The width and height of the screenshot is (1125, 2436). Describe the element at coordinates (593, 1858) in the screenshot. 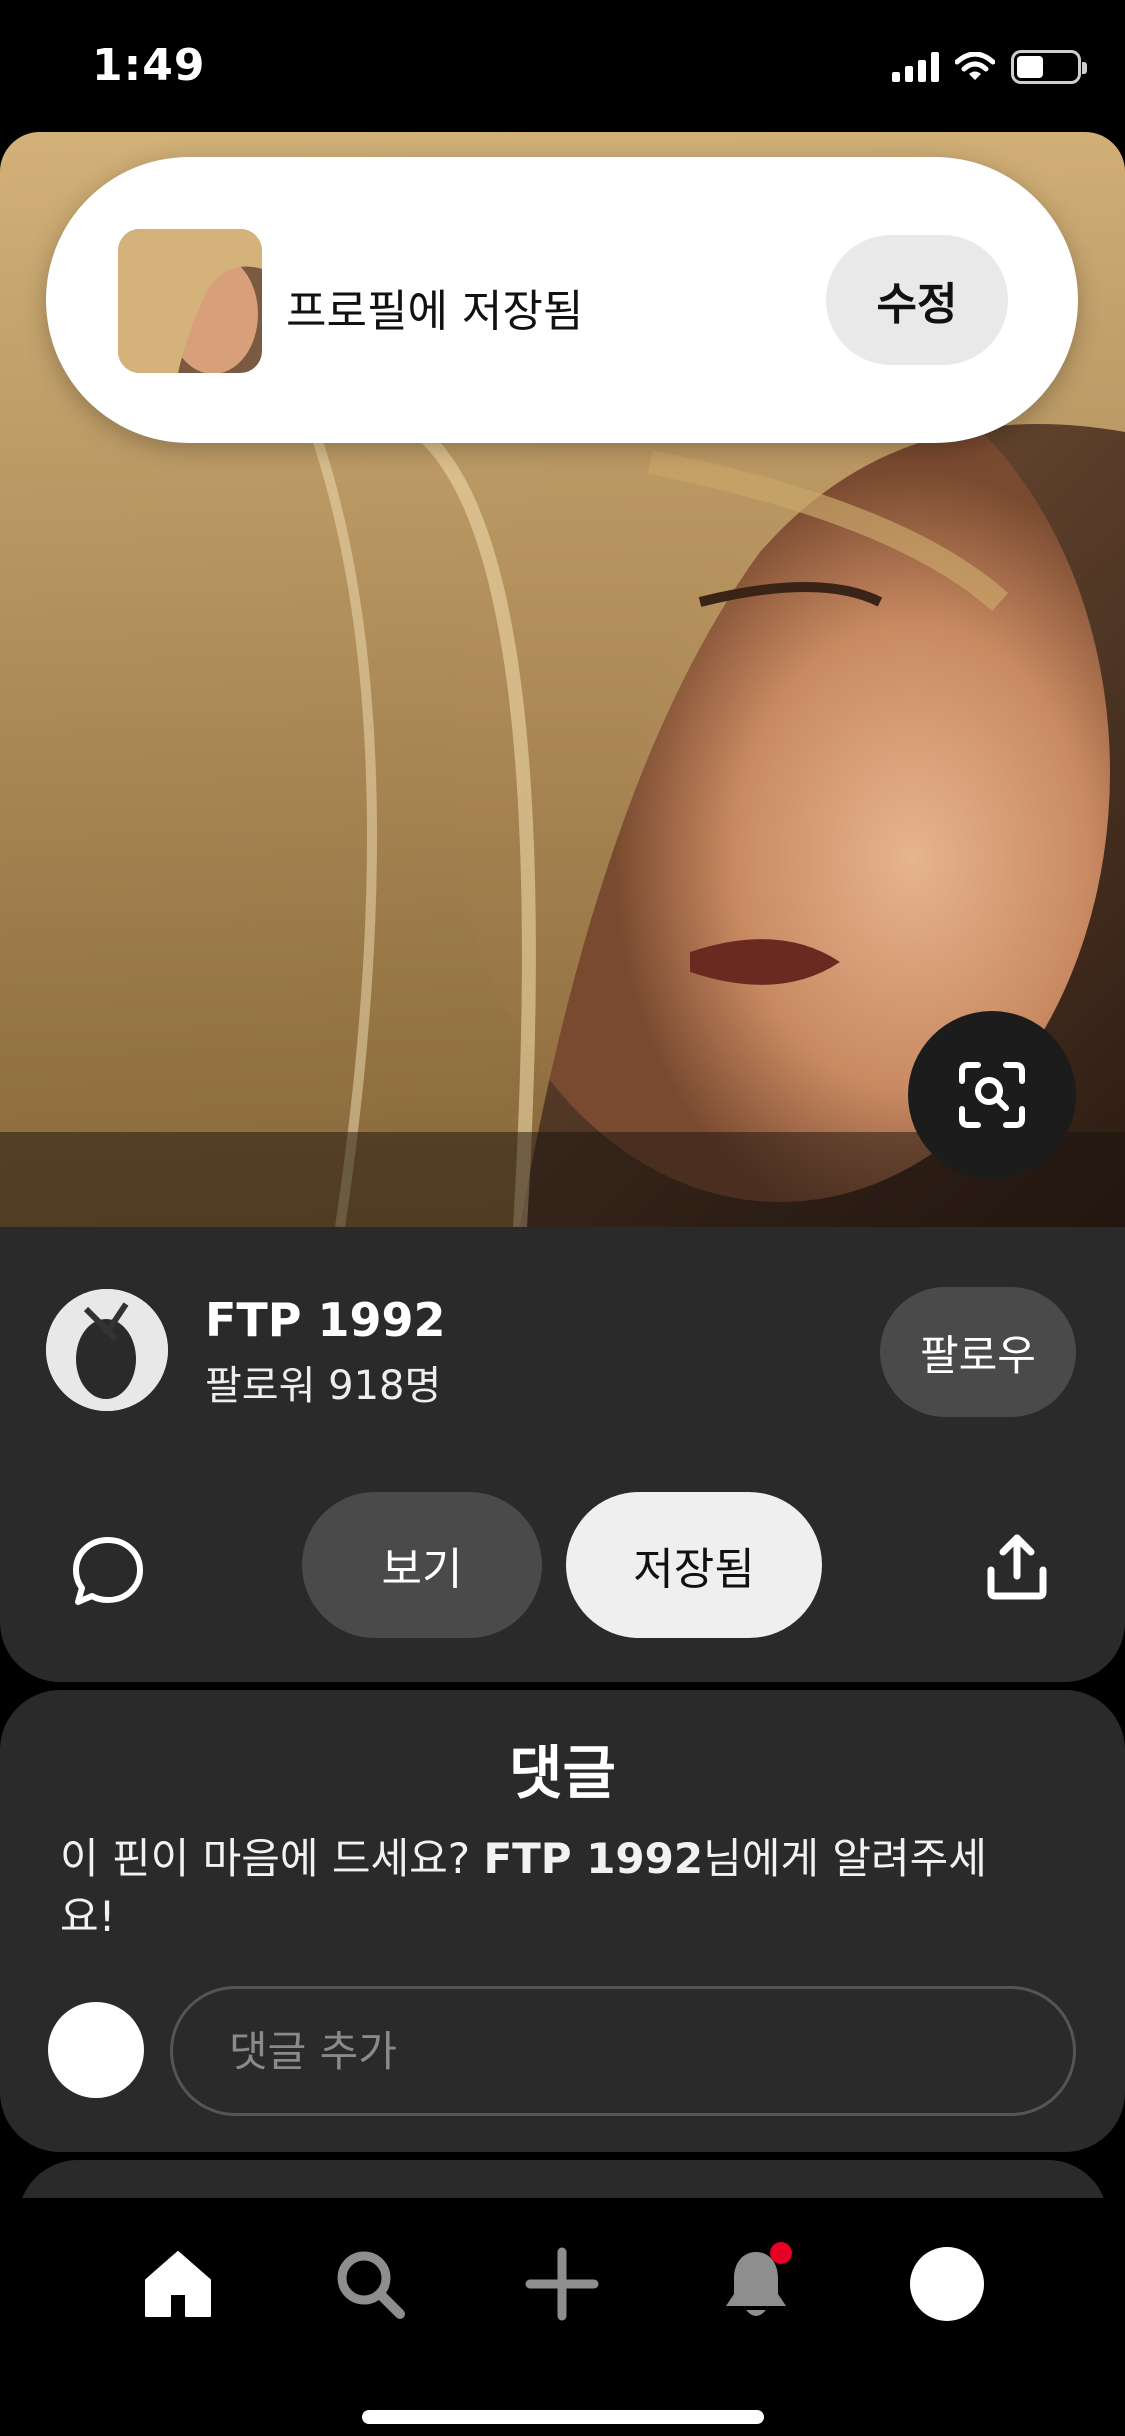

I see `prompt-creator-name: FTP 1992` at that location.